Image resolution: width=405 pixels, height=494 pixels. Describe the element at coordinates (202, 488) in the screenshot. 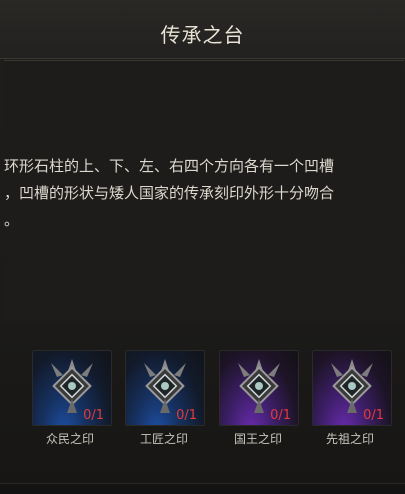

I see `bottom-bar` at that location.